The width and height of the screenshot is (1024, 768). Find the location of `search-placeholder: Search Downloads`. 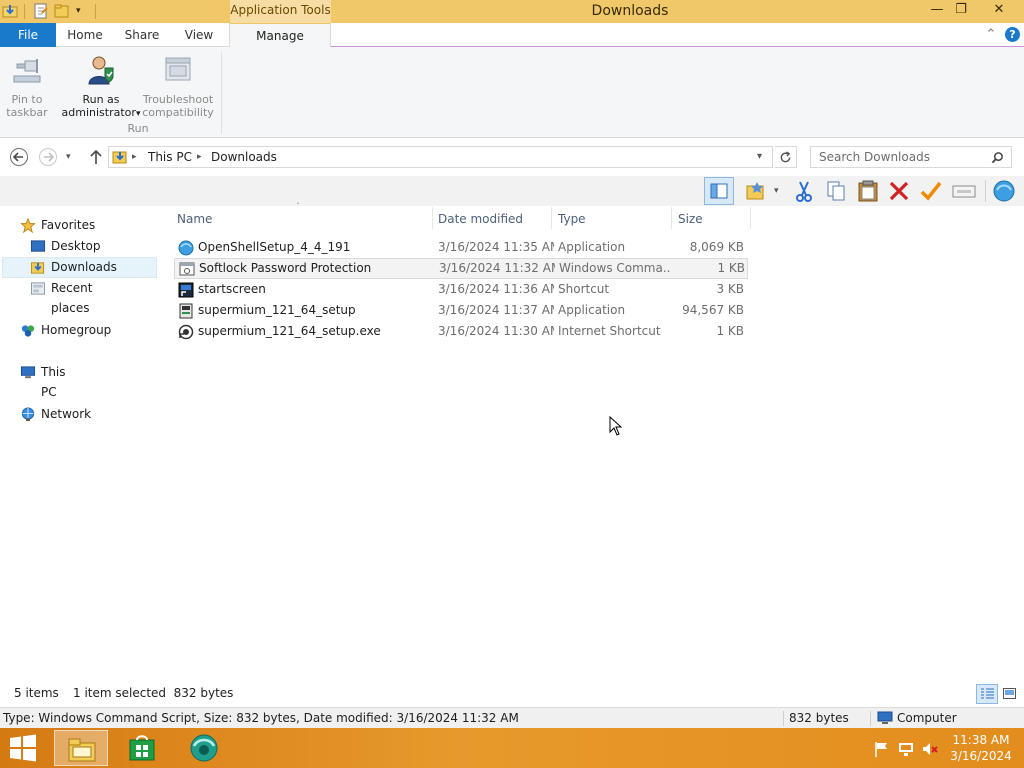

search-placeholder: Search Downloads is located at coordinates (874, 157).